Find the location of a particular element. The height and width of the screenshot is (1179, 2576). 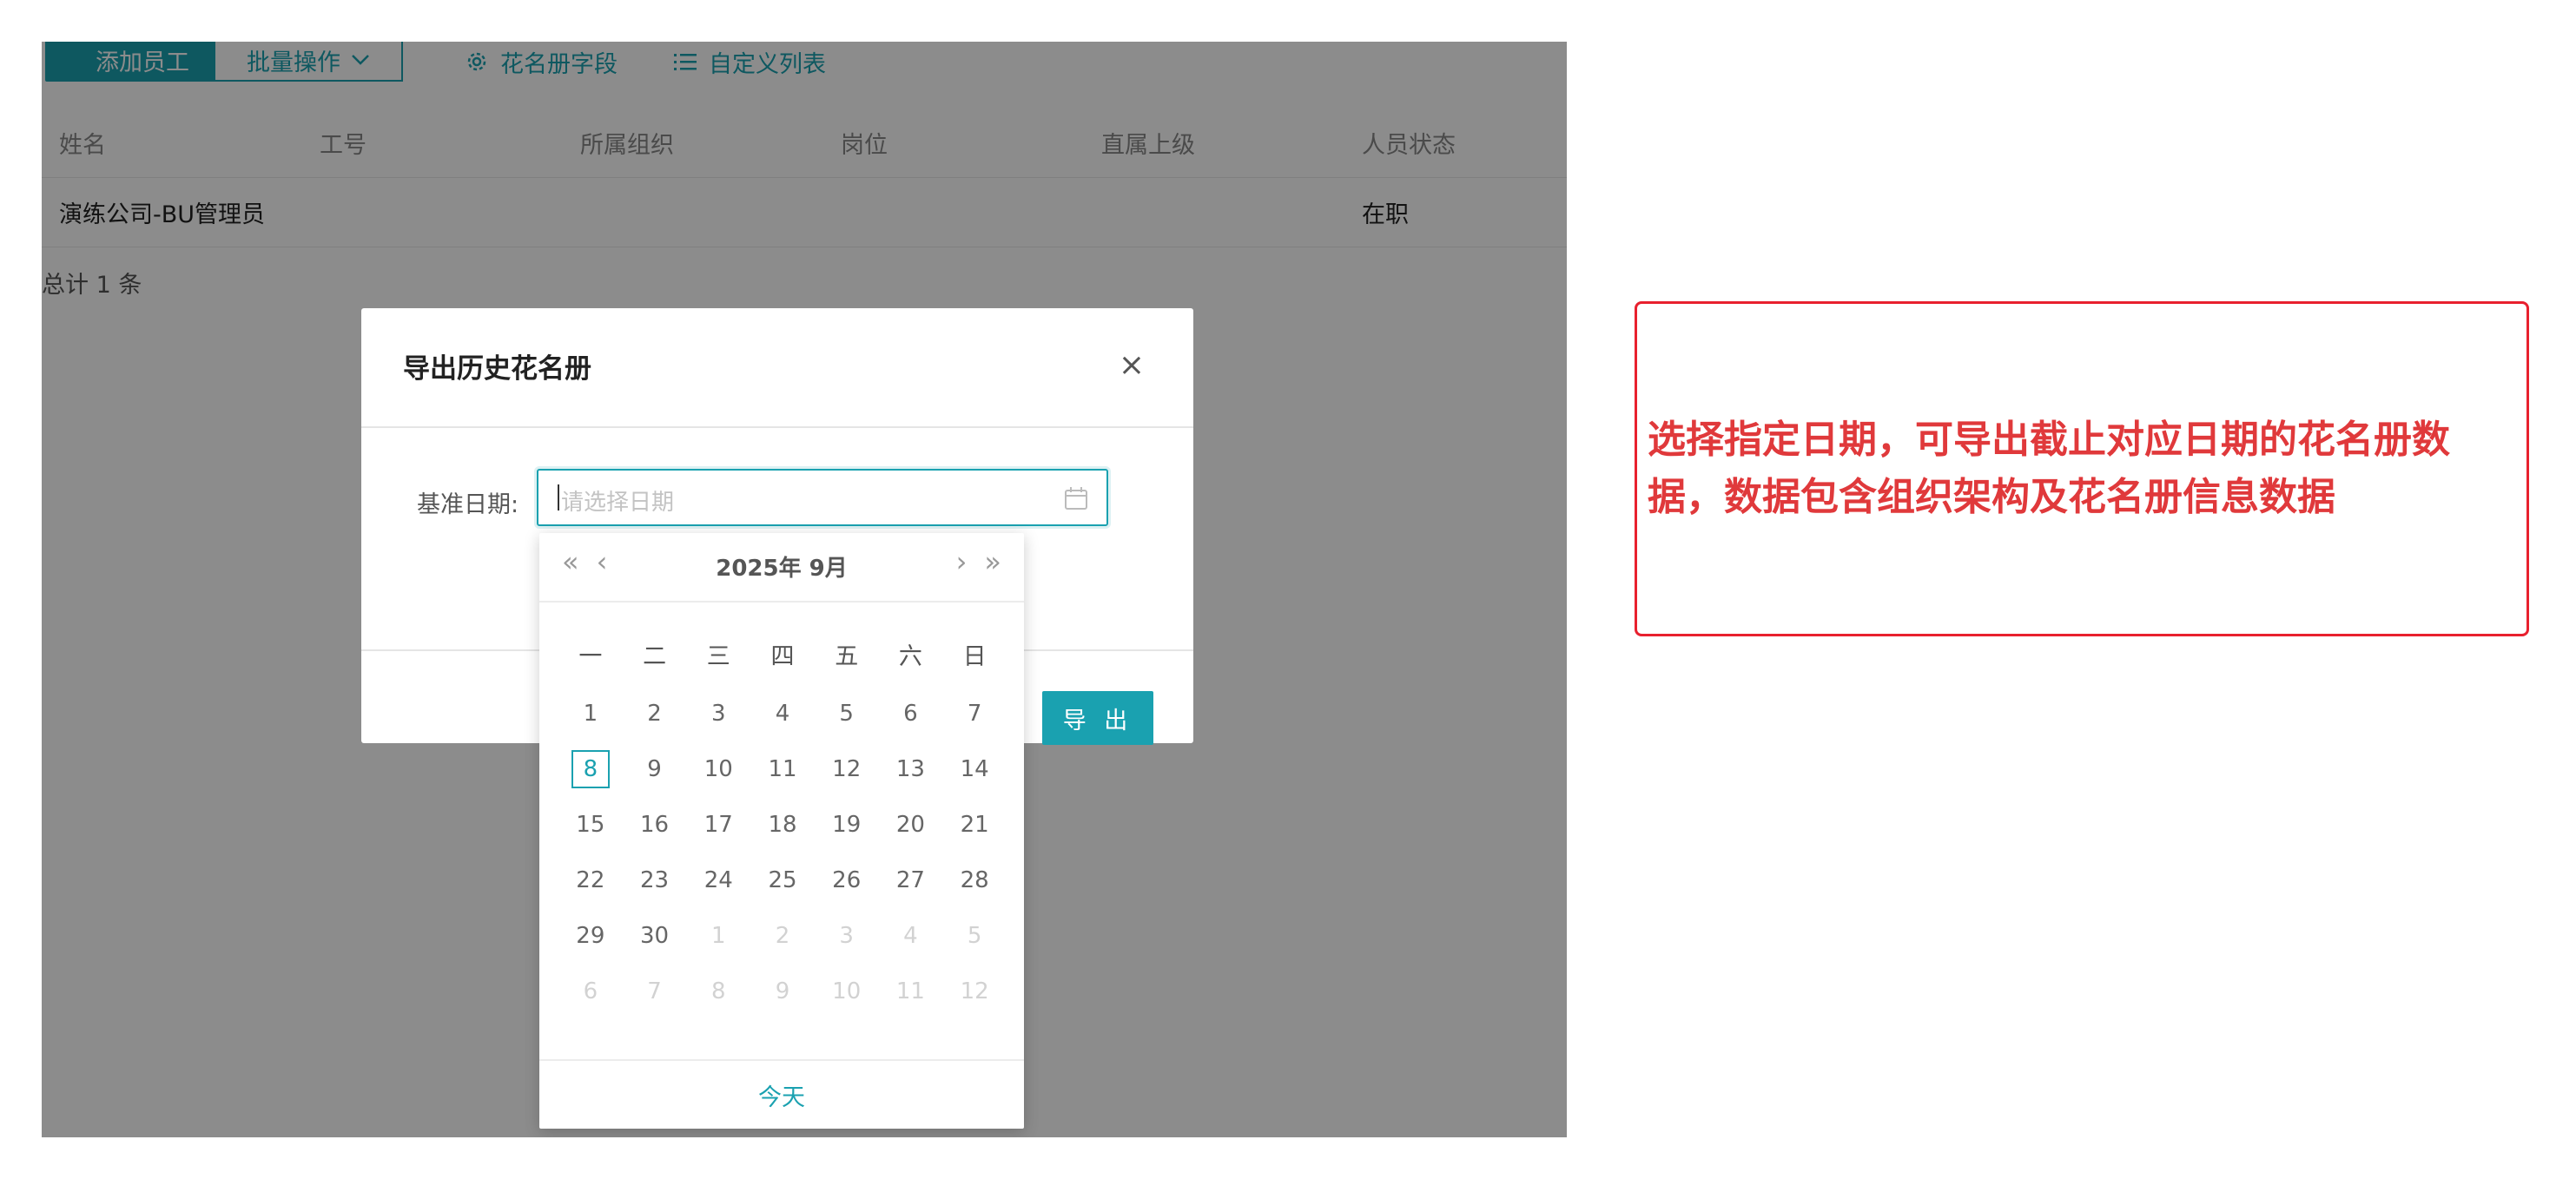

calendar-day: 13 is located at coordinates (911, 769).